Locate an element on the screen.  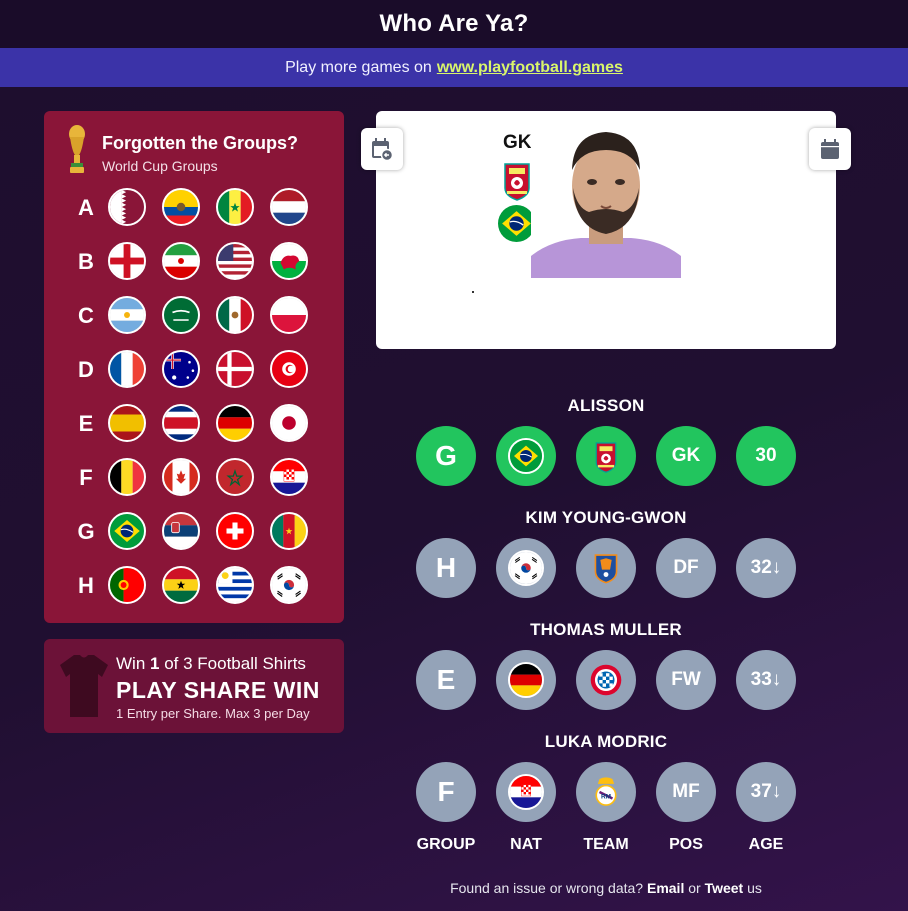
group-row-g: G is located at coordinates (194, 532).